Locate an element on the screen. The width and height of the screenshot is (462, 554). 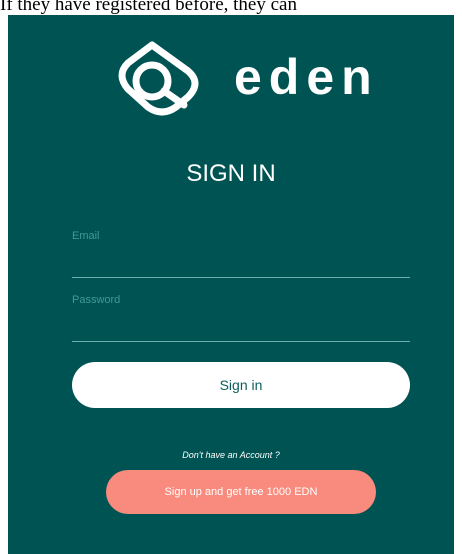
page-title: SIGN IN is located at coordinates (231, 173).